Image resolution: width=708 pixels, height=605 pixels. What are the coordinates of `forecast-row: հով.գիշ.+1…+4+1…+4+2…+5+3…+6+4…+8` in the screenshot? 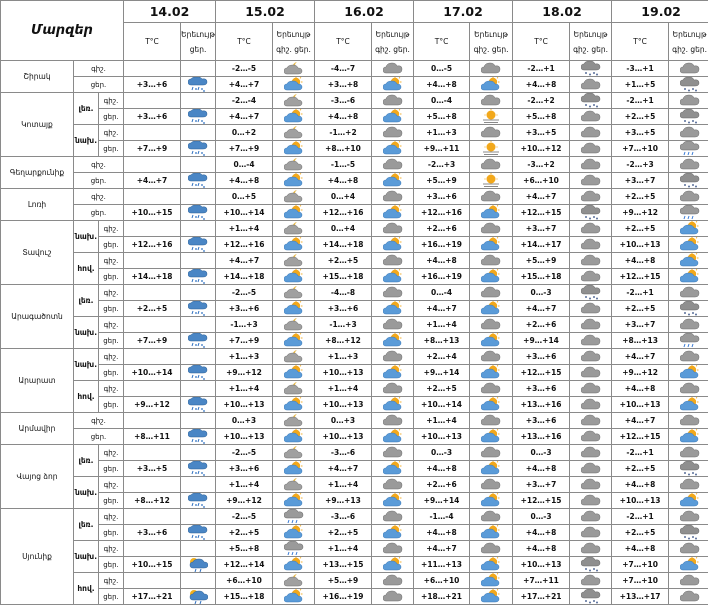 It's located at (354, 389).